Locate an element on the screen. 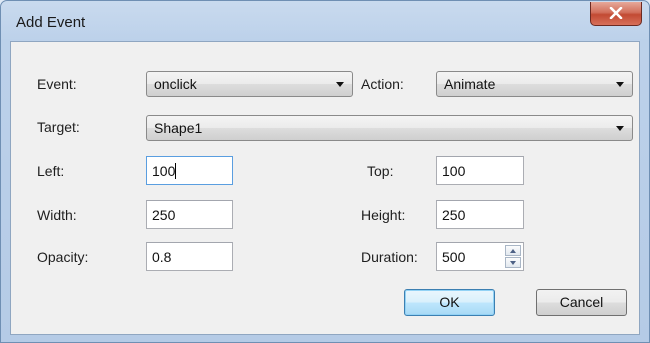  chevron-up-icon is located at coordinates (513, 251).